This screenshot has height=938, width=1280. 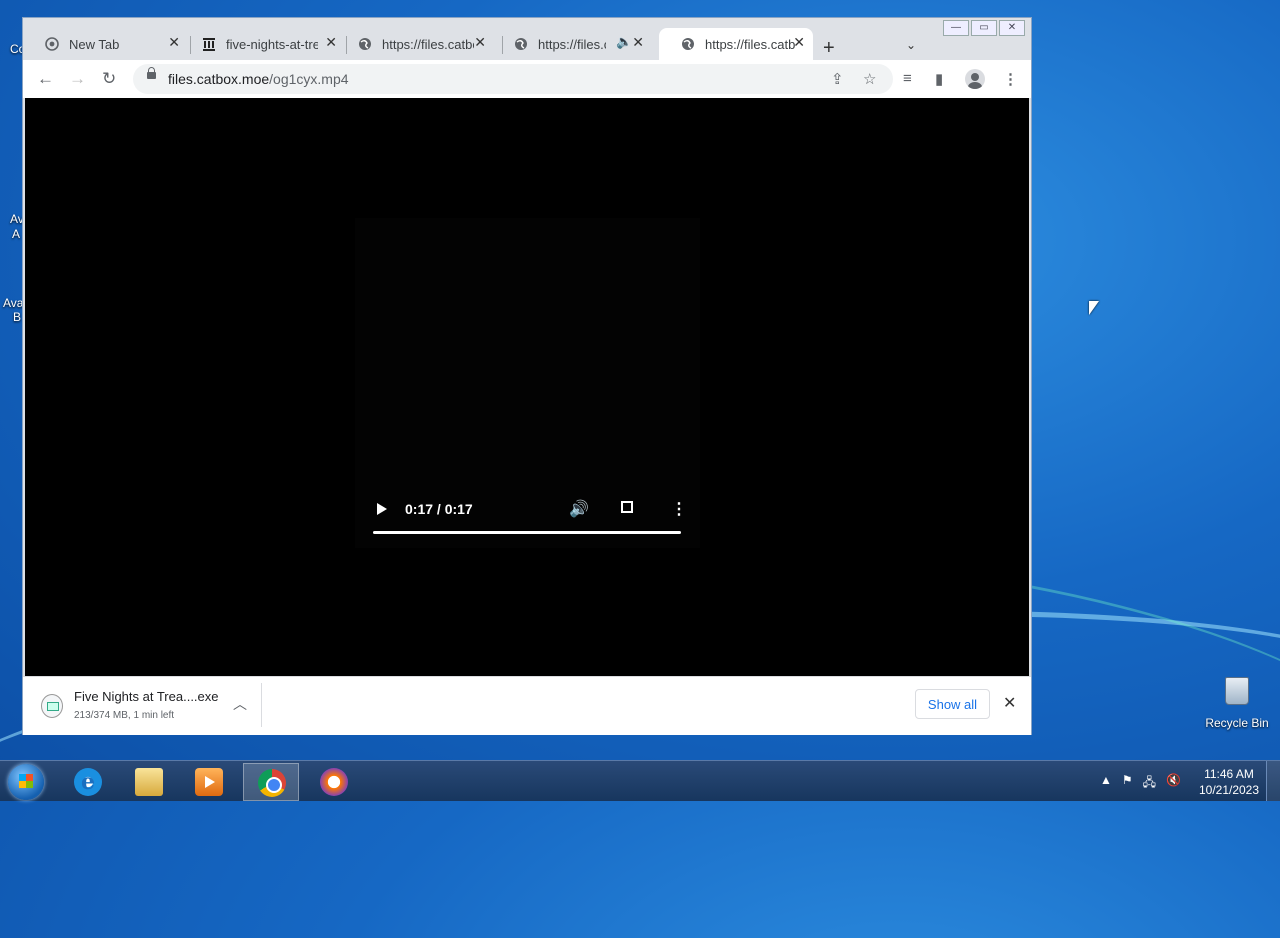 I want to click on tab-catbox-2: https://files.c 🔈 ✕, so click(x=572, y=44).